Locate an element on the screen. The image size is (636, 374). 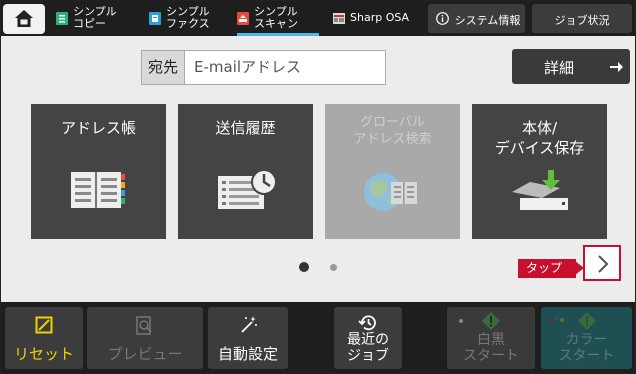
history-icon is located at coordinates (367, 323).